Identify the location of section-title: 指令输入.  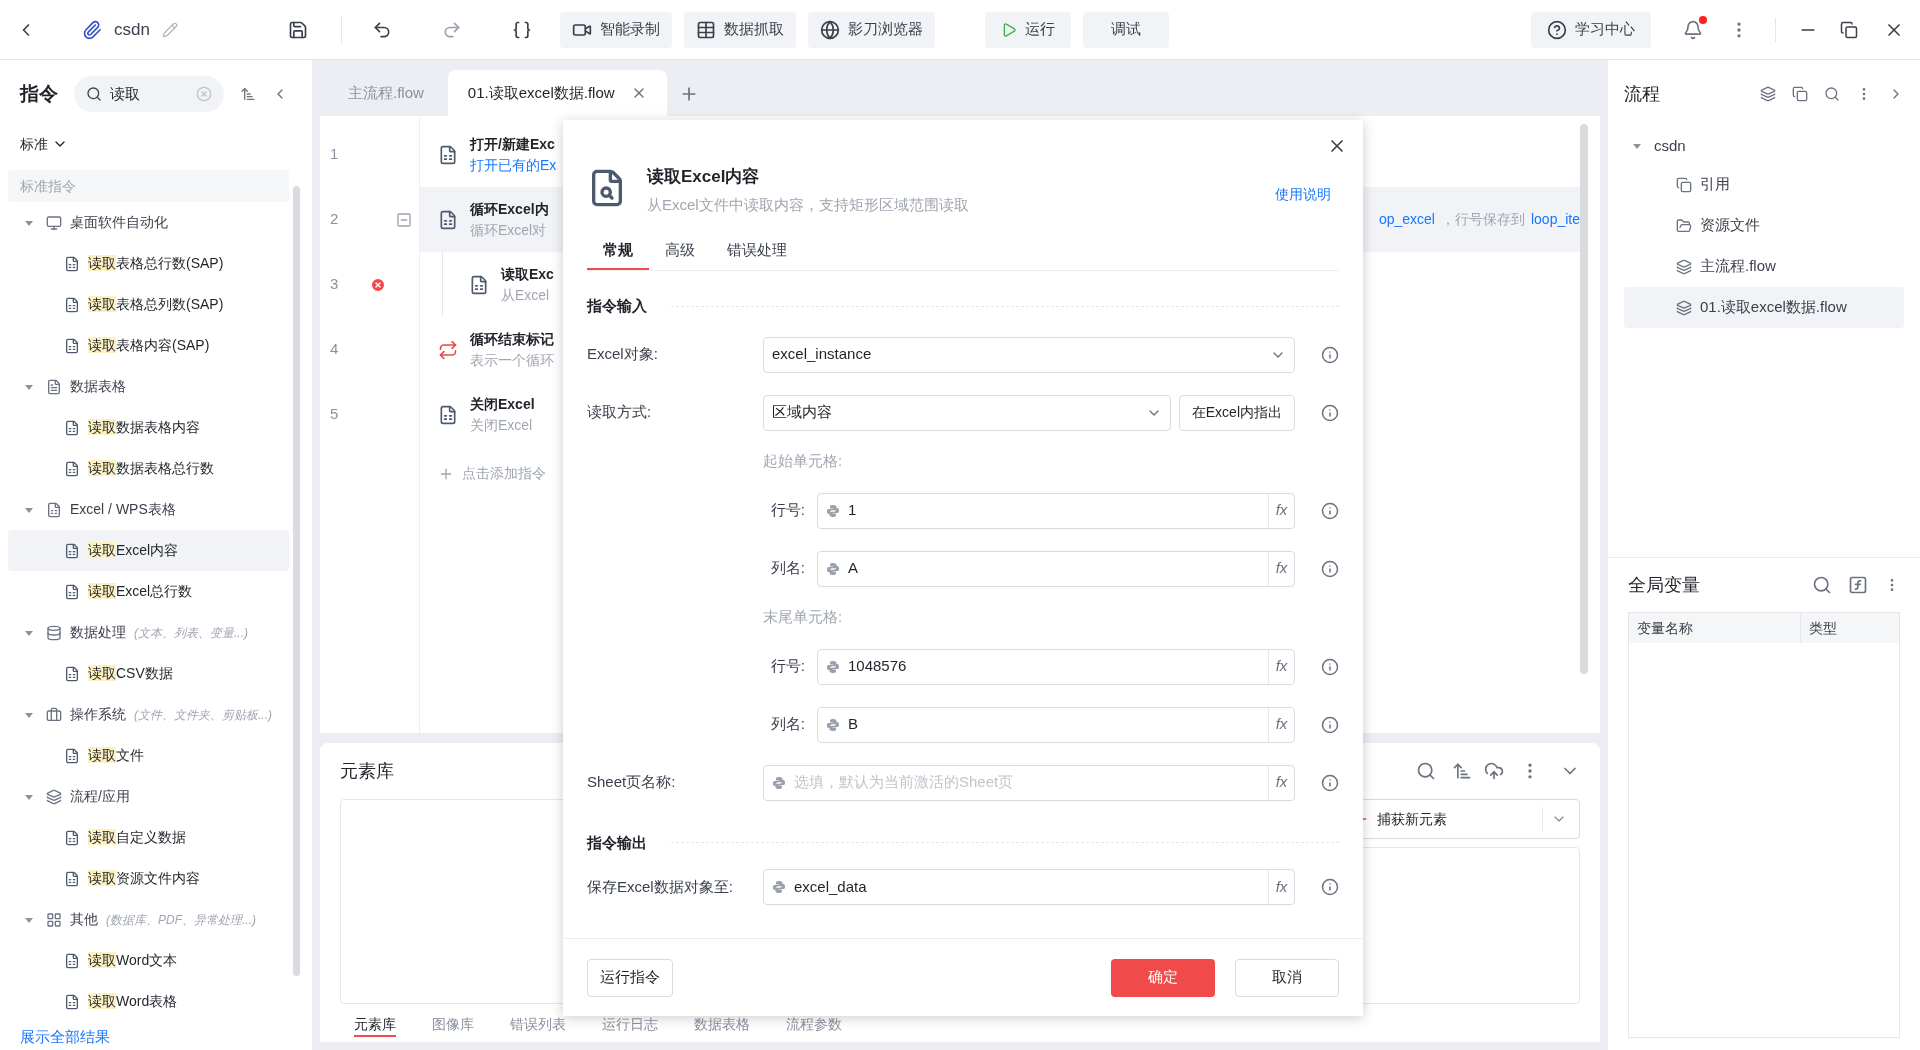
(617, 306).